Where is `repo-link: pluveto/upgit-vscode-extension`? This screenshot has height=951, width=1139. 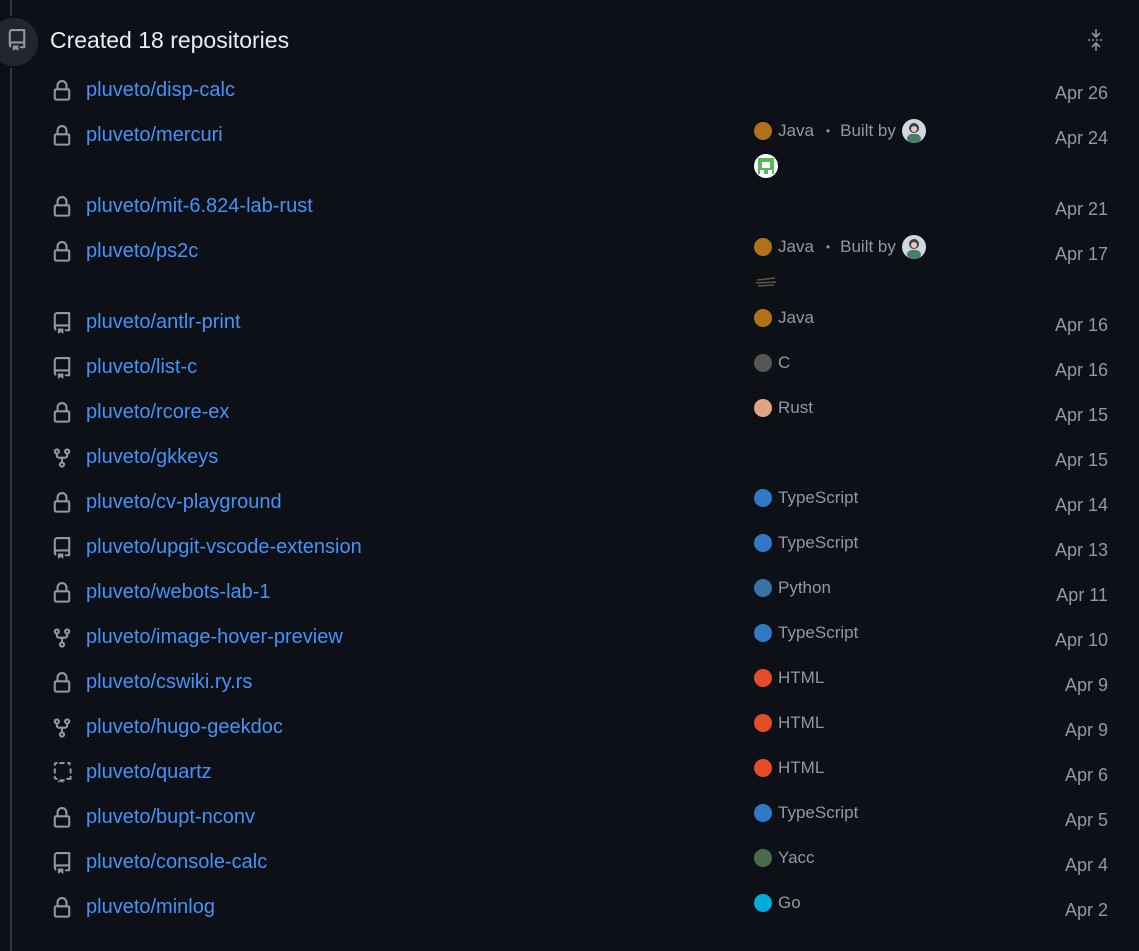 repo-link: pluveto/upgit-vscode-extension is located at coordinates (224, 547).